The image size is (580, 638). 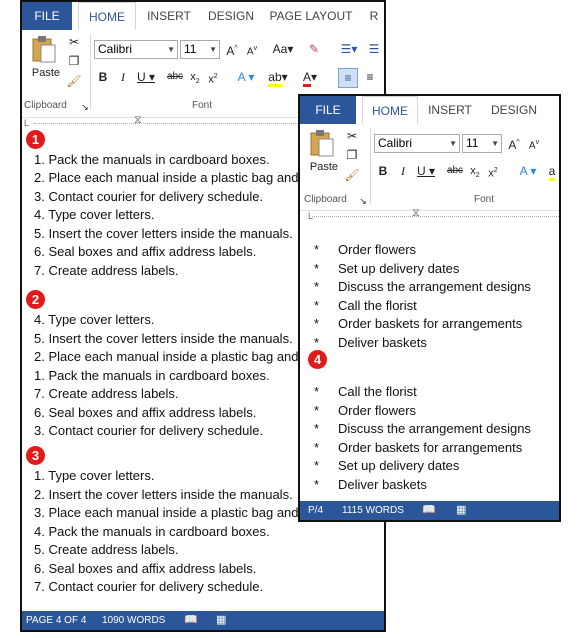 What do you see at coordinates (370, 166) in the screenshot?
I see `group-separator` at bounding box center [370, 166].